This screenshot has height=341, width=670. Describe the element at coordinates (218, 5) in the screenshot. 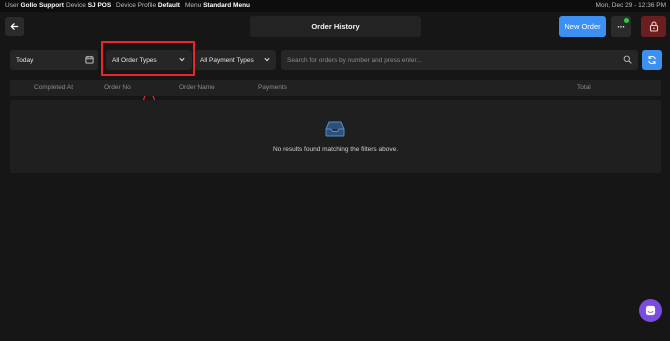

I see `status-menu: Menu Standard Menu` at that location.